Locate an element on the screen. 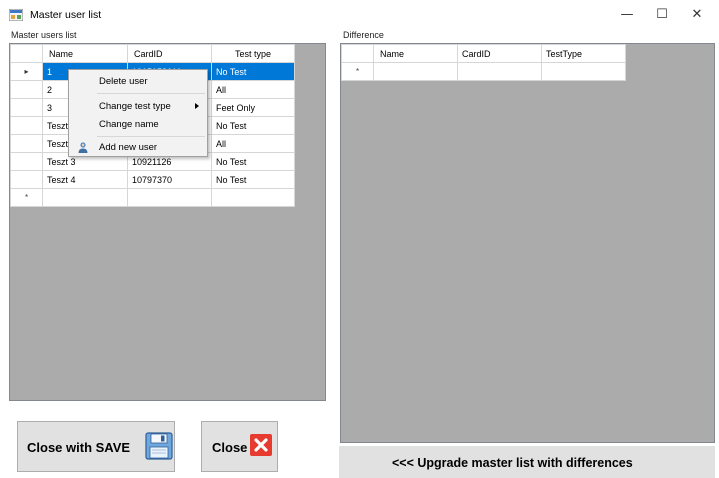  close-button: Close is located at coordinates (239, 446).